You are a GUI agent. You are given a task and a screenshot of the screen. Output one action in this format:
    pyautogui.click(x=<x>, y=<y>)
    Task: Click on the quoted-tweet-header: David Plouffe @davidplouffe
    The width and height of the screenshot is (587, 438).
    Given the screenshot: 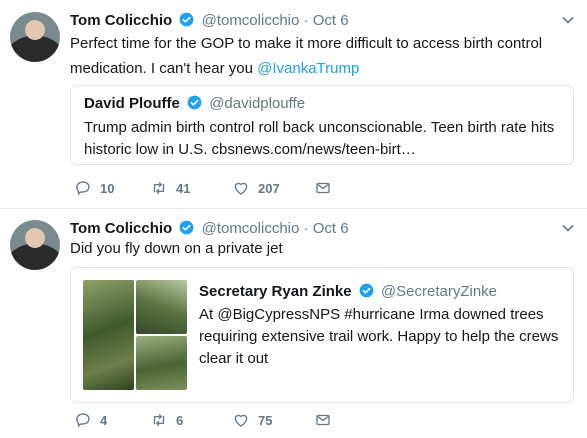 What is the action you would take?
    pyautogui.click(x=194, y=104)
    